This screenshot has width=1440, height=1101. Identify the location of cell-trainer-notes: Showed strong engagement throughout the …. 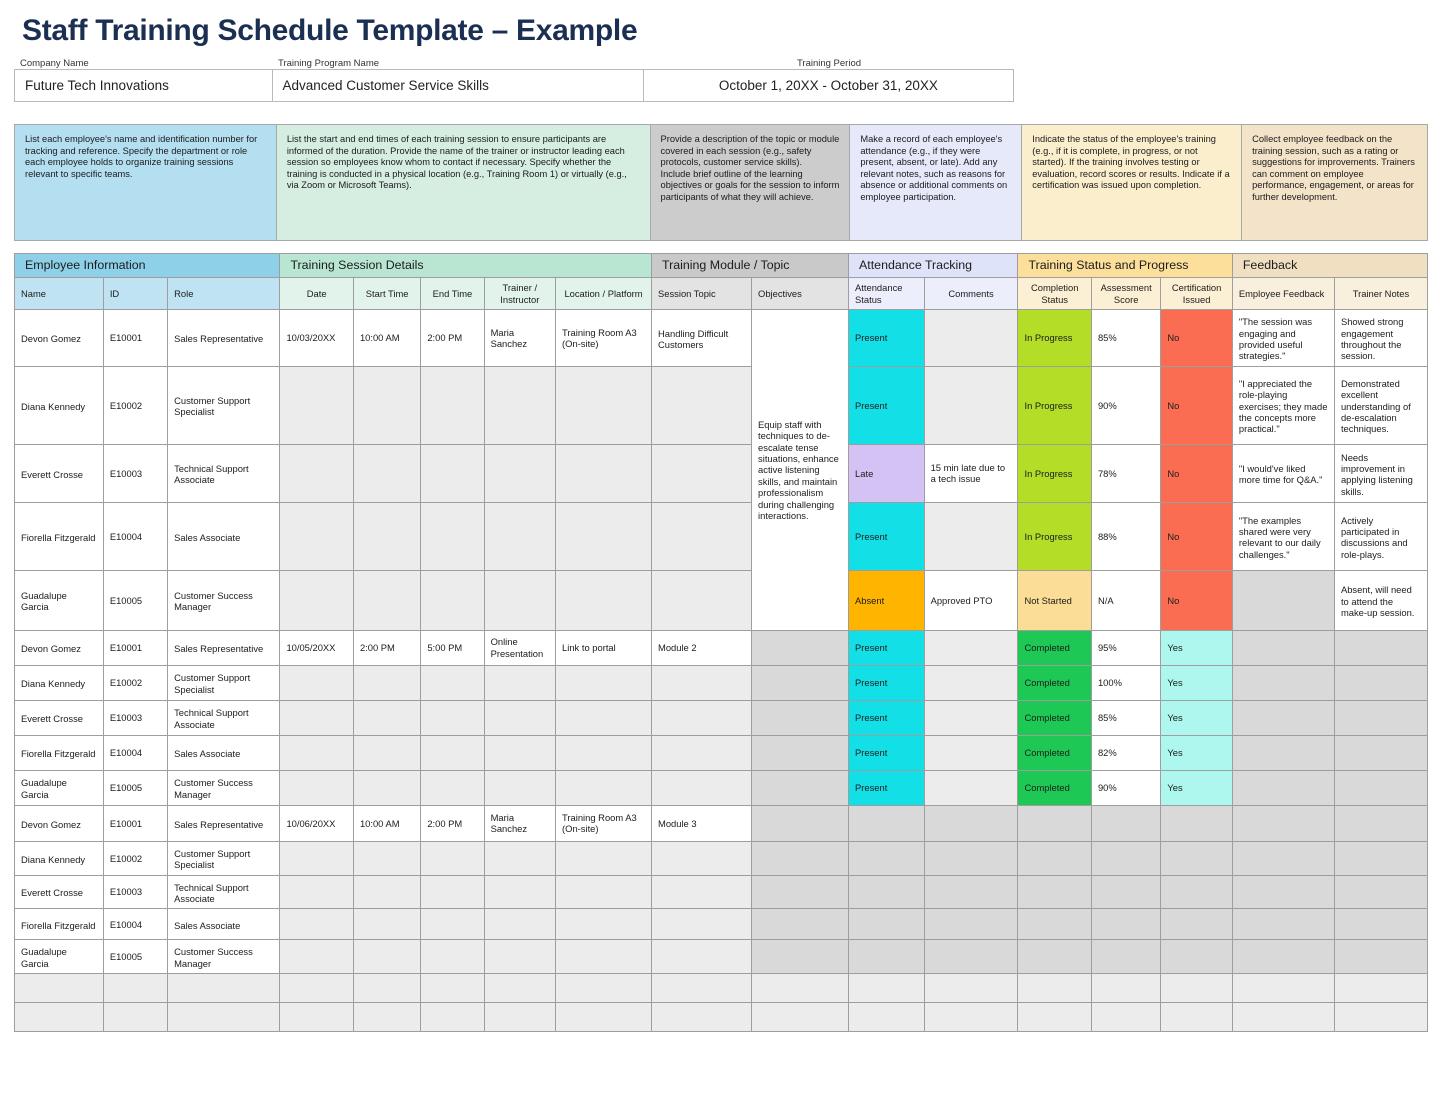
(1381, 338).